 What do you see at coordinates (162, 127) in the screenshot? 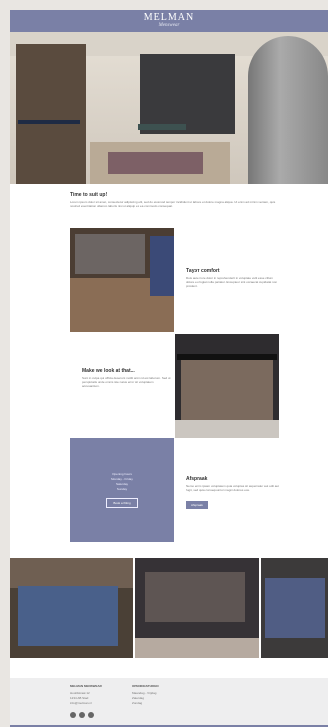
I see `hero-table` at bounding box center [162, 127].